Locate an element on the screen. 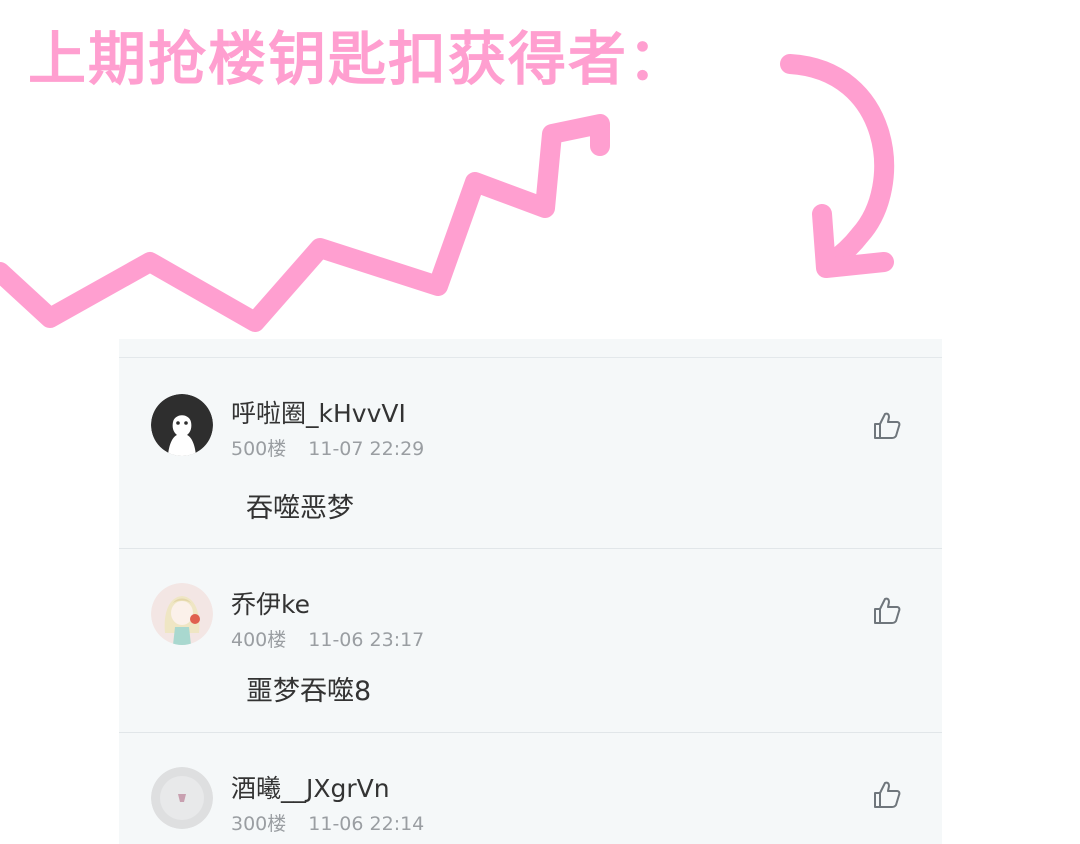  comment-text: 吞噬恶梦 is located at coordinates (300, 508).